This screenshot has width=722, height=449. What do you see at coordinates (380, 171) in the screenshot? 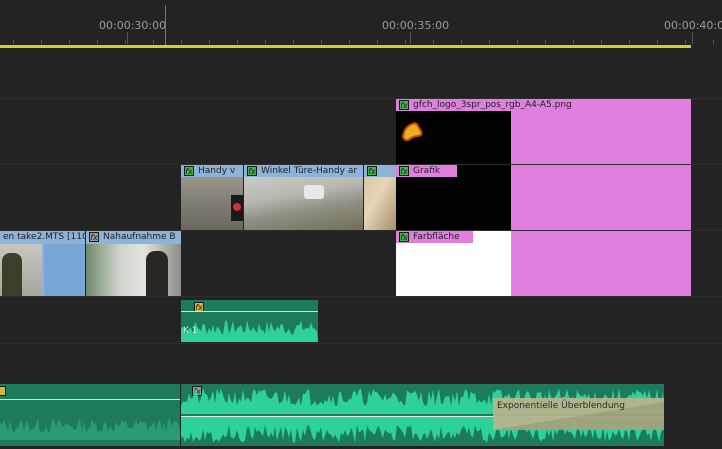
I see `clip-header: fx` at bounding box center [380, 171].